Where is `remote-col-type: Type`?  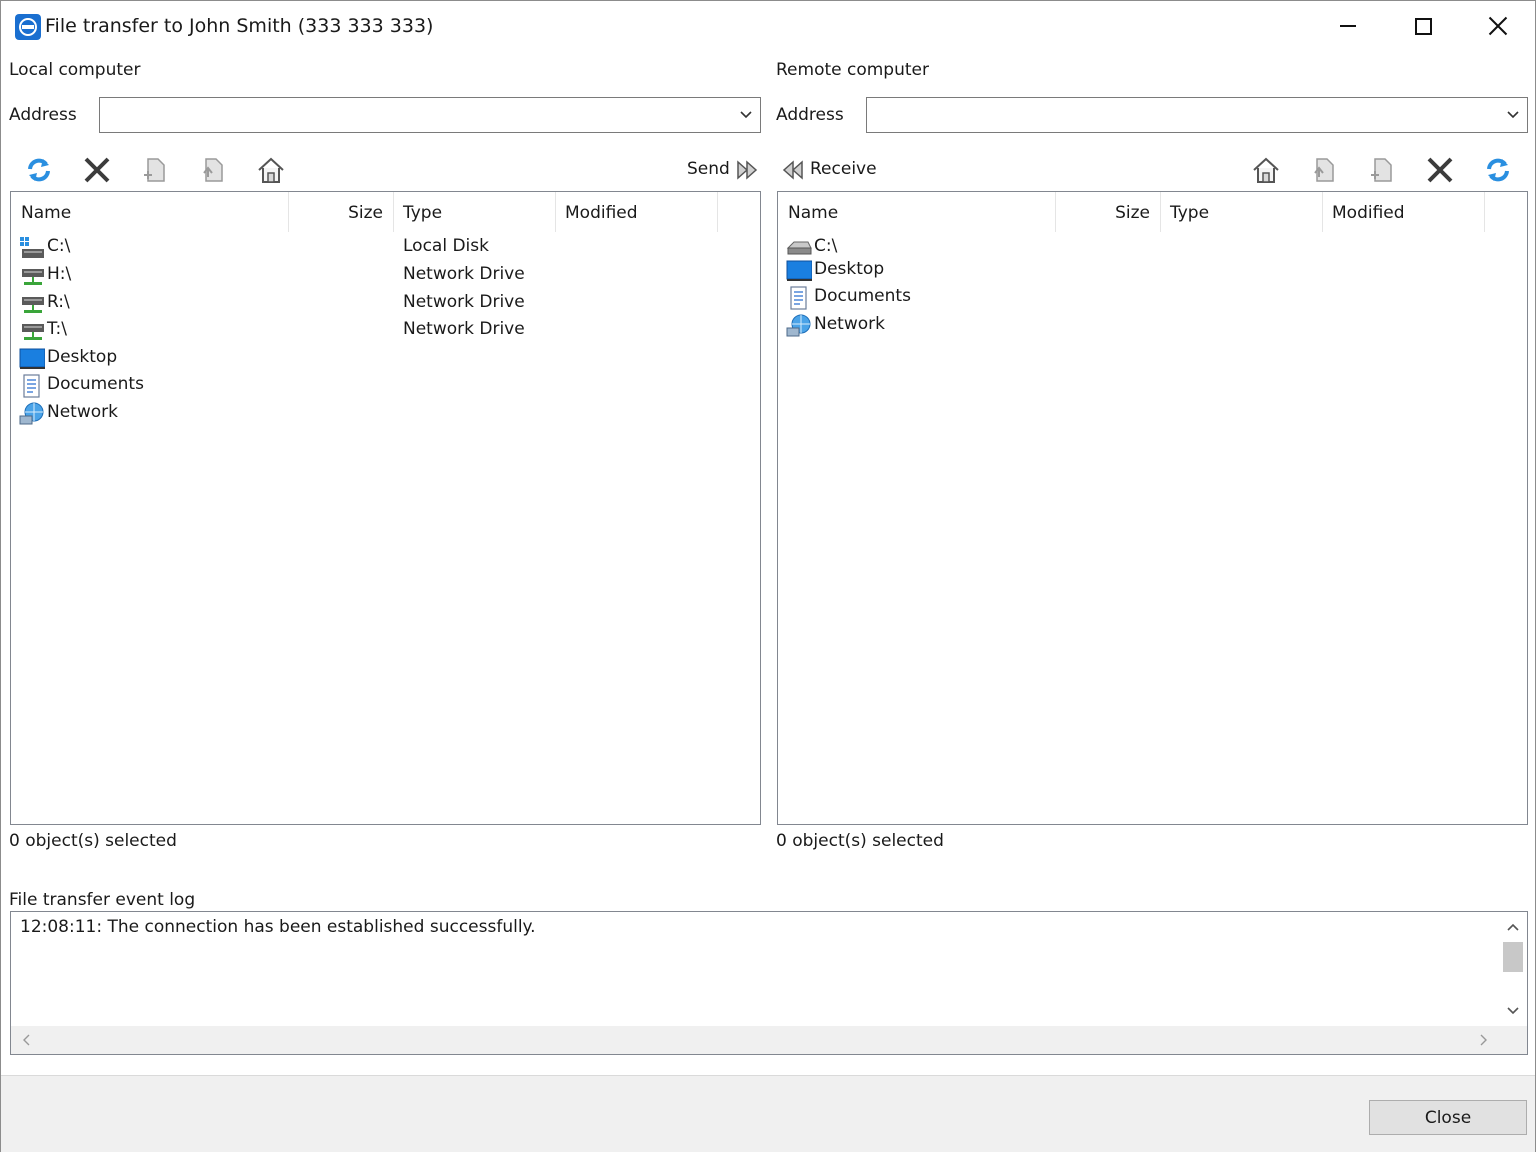
remote-col-type: Type is located at coordinates (1241, 212).